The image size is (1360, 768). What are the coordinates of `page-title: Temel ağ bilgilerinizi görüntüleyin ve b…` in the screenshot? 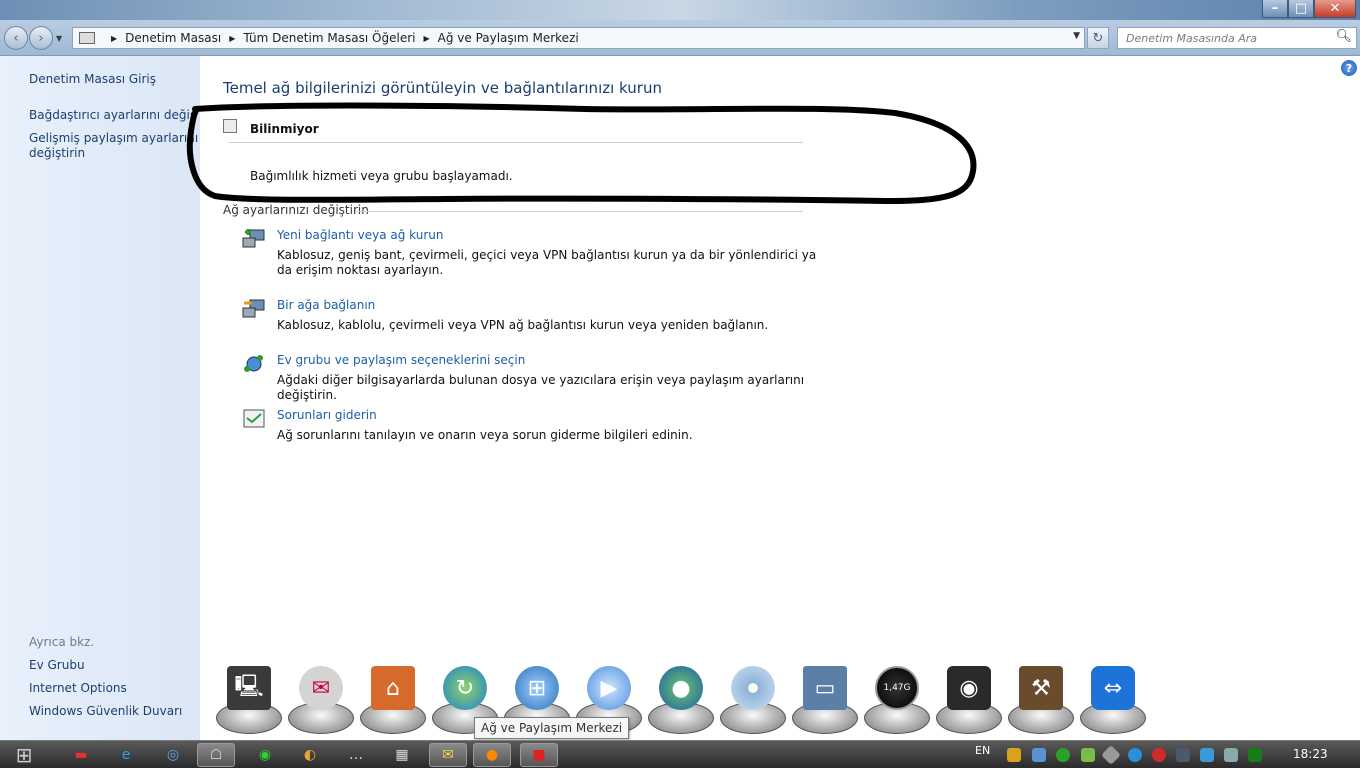 It's located at (442, 88).